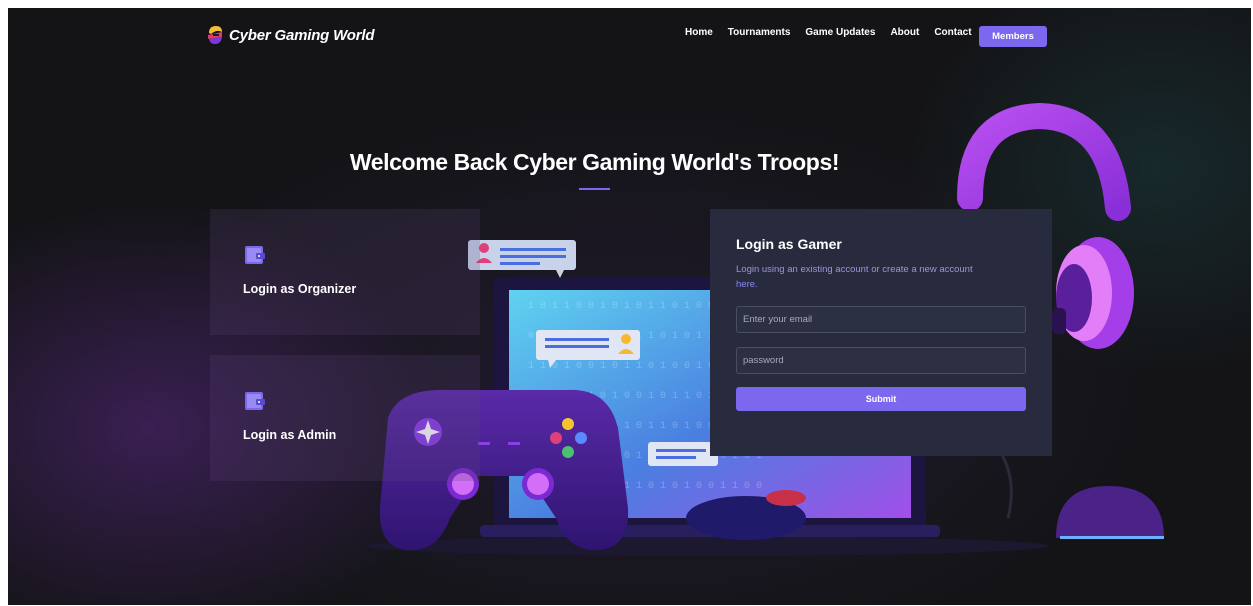 Image resolution: width=1253 pixels, height=606 pixels. I want to click on nav-about: About, so click(904, 32).